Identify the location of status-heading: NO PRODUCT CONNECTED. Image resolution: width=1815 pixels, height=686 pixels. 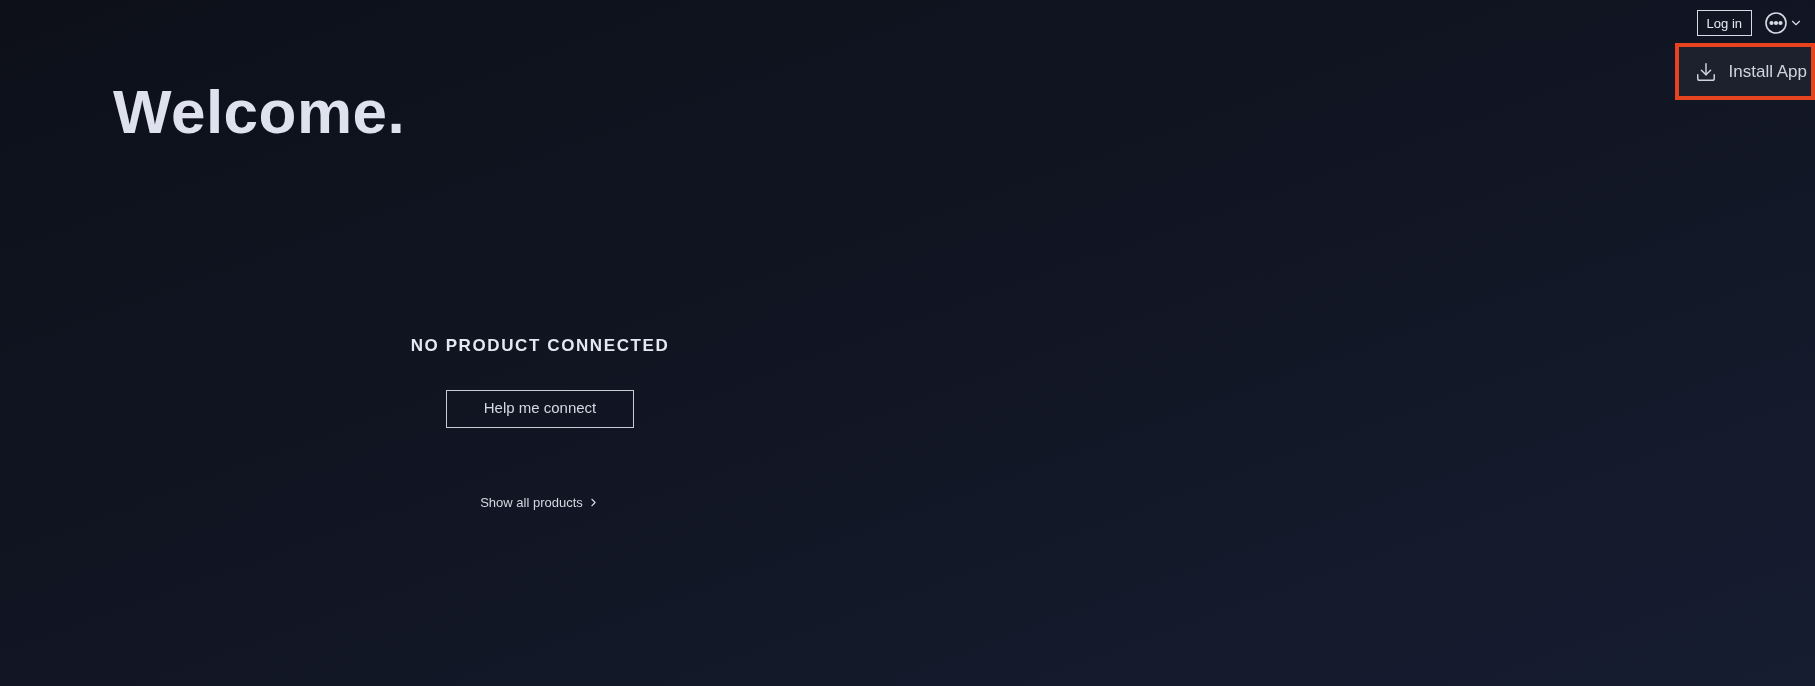
(540, 346).